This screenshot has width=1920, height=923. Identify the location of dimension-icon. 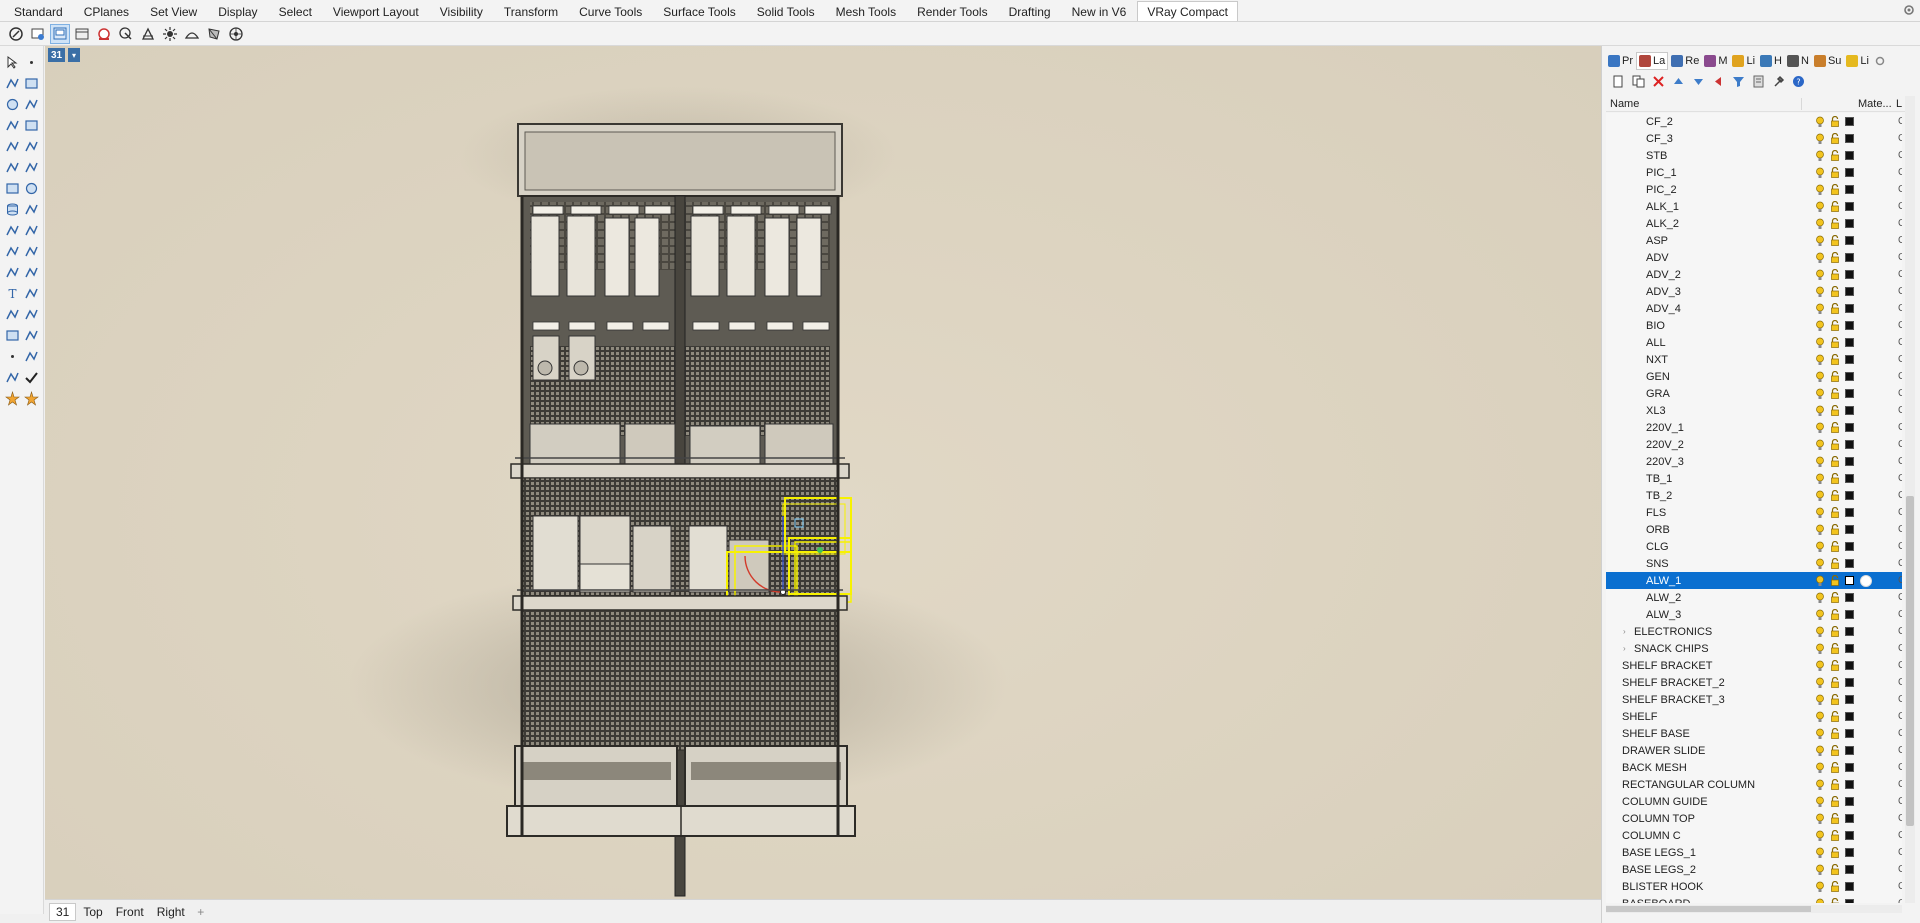
(31, 293).